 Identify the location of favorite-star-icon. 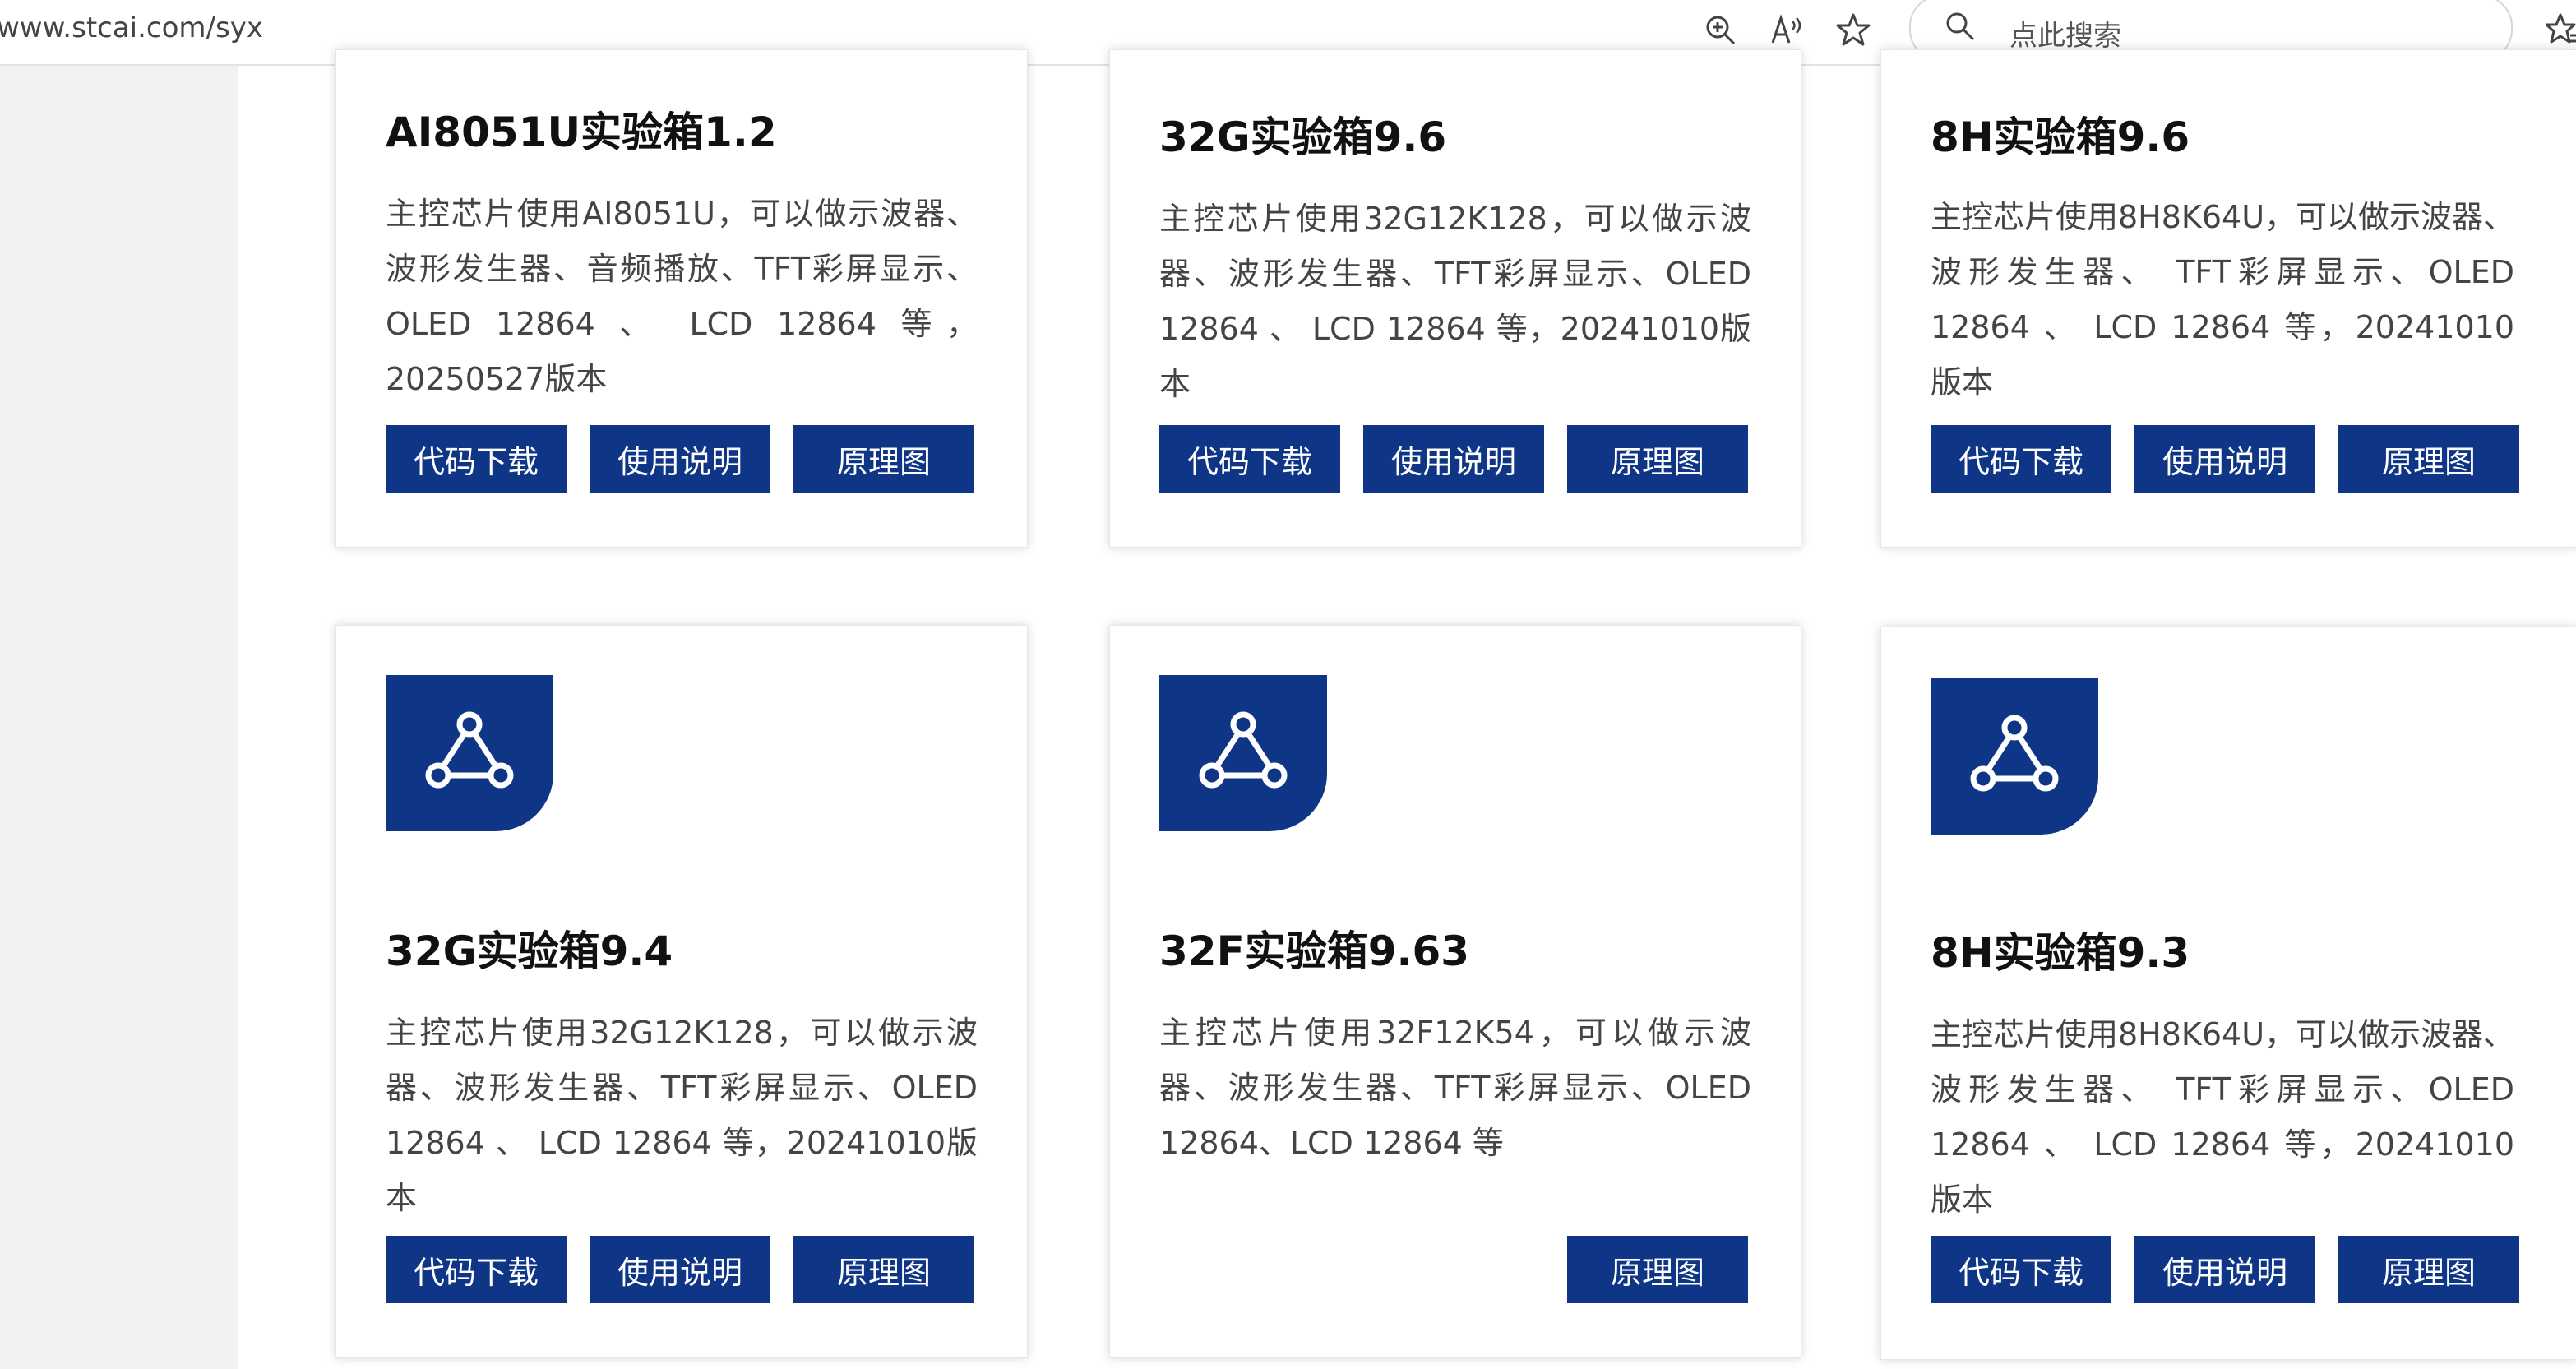
(1853, 30).